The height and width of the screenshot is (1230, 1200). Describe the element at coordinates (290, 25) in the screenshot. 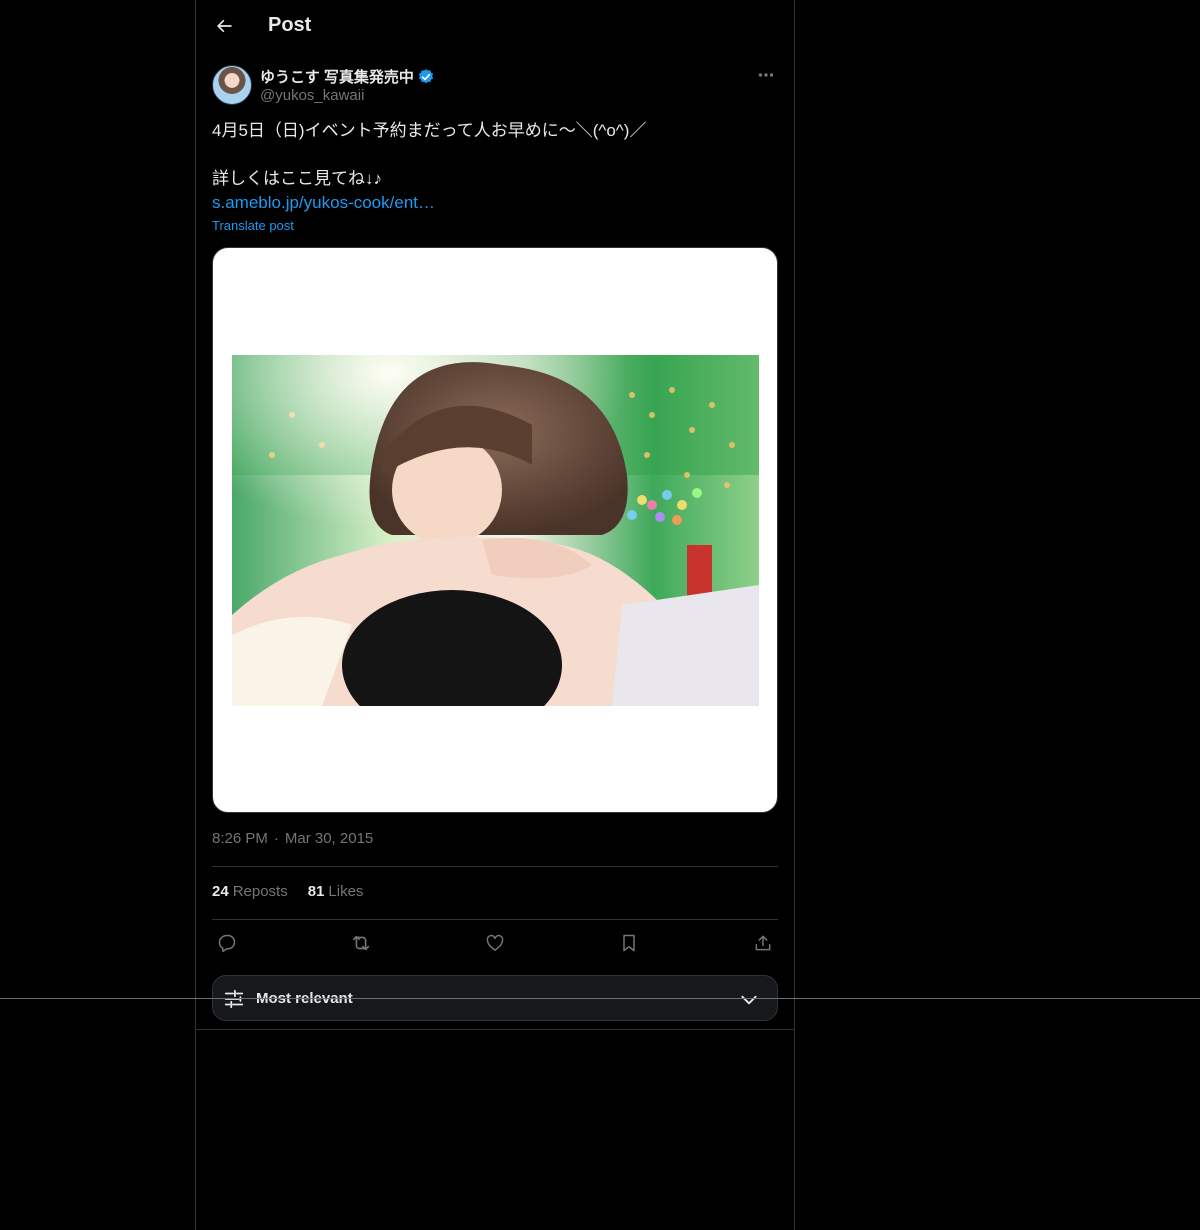

I see `page-title: Post` at that location.